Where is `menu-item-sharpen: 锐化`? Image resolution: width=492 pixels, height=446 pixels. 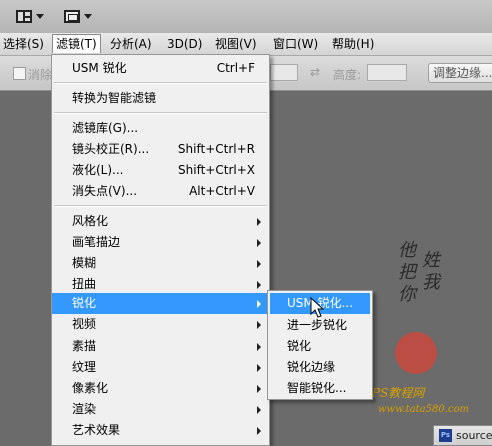
menu-item-sharpen: 锐化 is located at coordinates (160, 303).